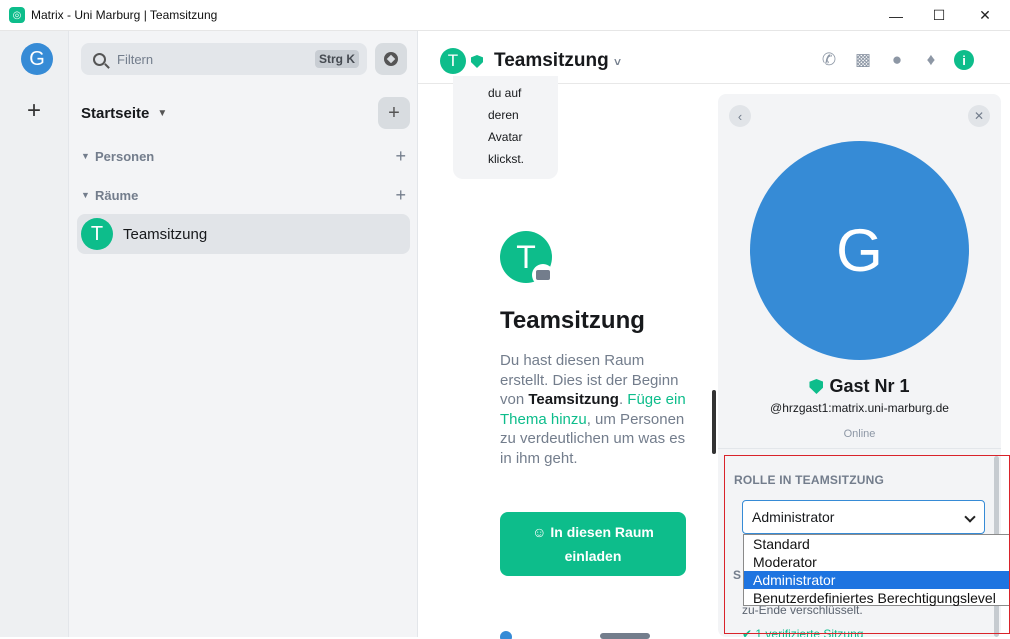  What do you see at coordinates (505, 137) in the screenshot?
I see `tooltip-line: Avatar` at bounding box center [505, 137].